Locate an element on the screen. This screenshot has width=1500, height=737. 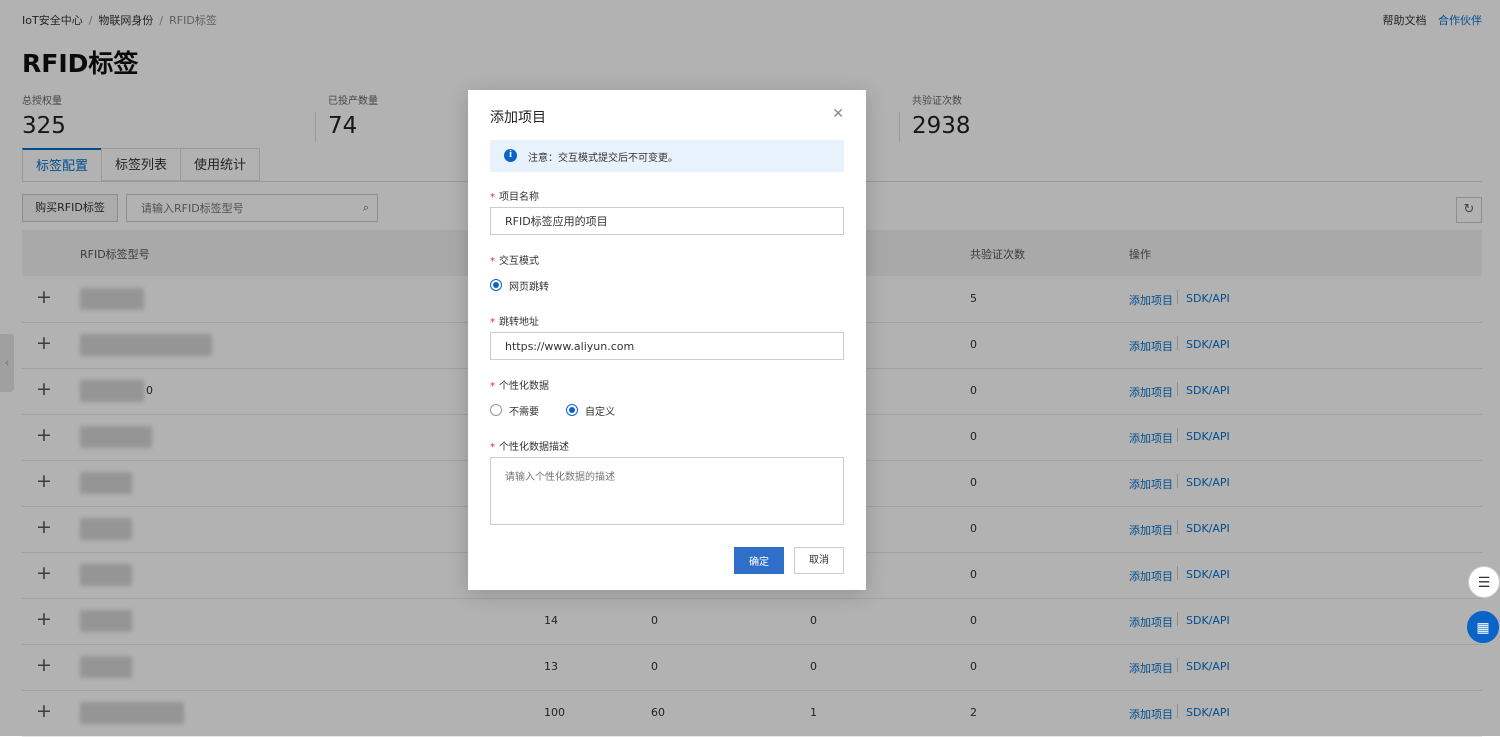
field-label: 跳转地址 is located at coordinates (519, 322).